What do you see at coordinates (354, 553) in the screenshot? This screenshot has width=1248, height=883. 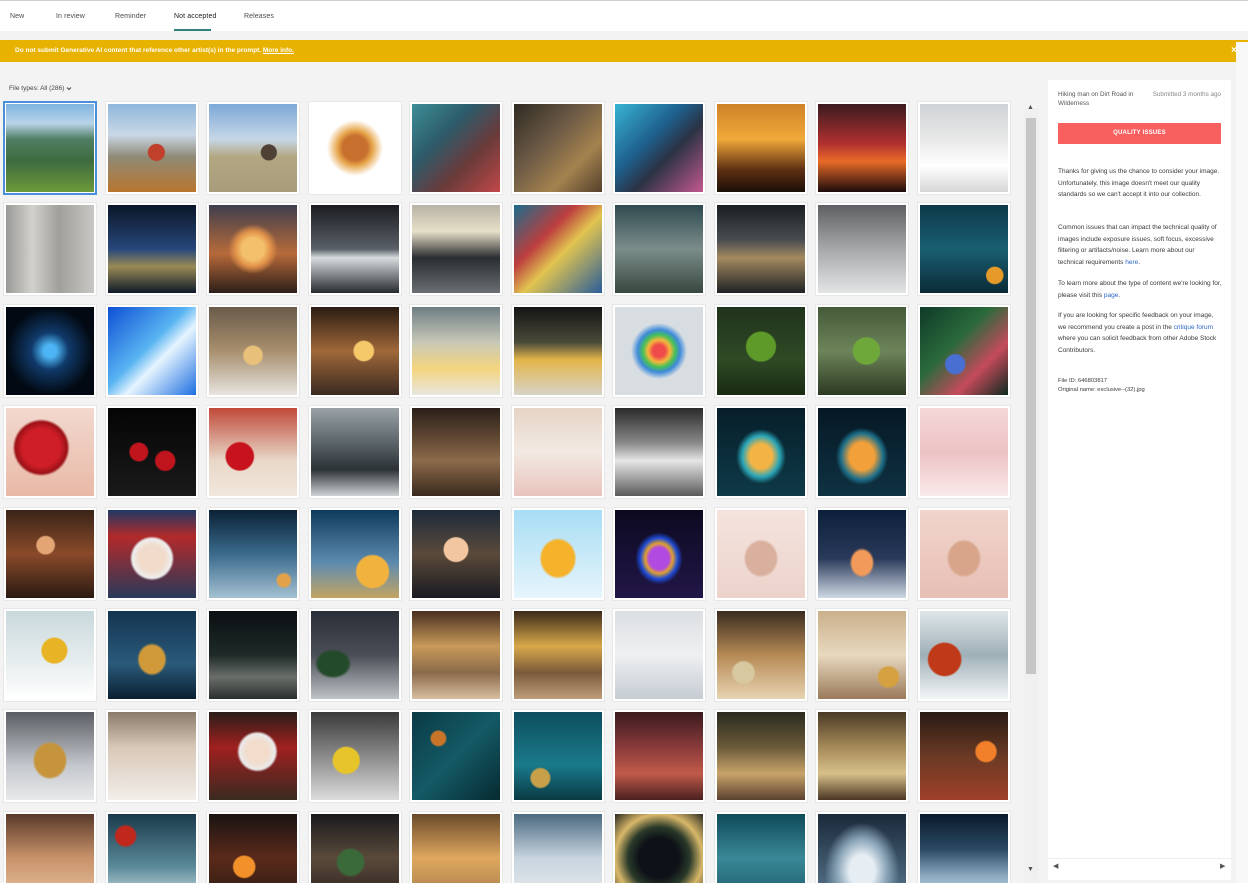 I see `thumbnail-gift-box-blue` at bounding box center [354, 553].